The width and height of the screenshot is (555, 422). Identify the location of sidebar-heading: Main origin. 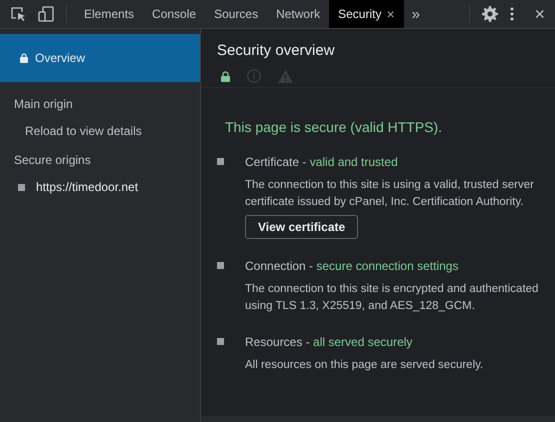
(43, 103).